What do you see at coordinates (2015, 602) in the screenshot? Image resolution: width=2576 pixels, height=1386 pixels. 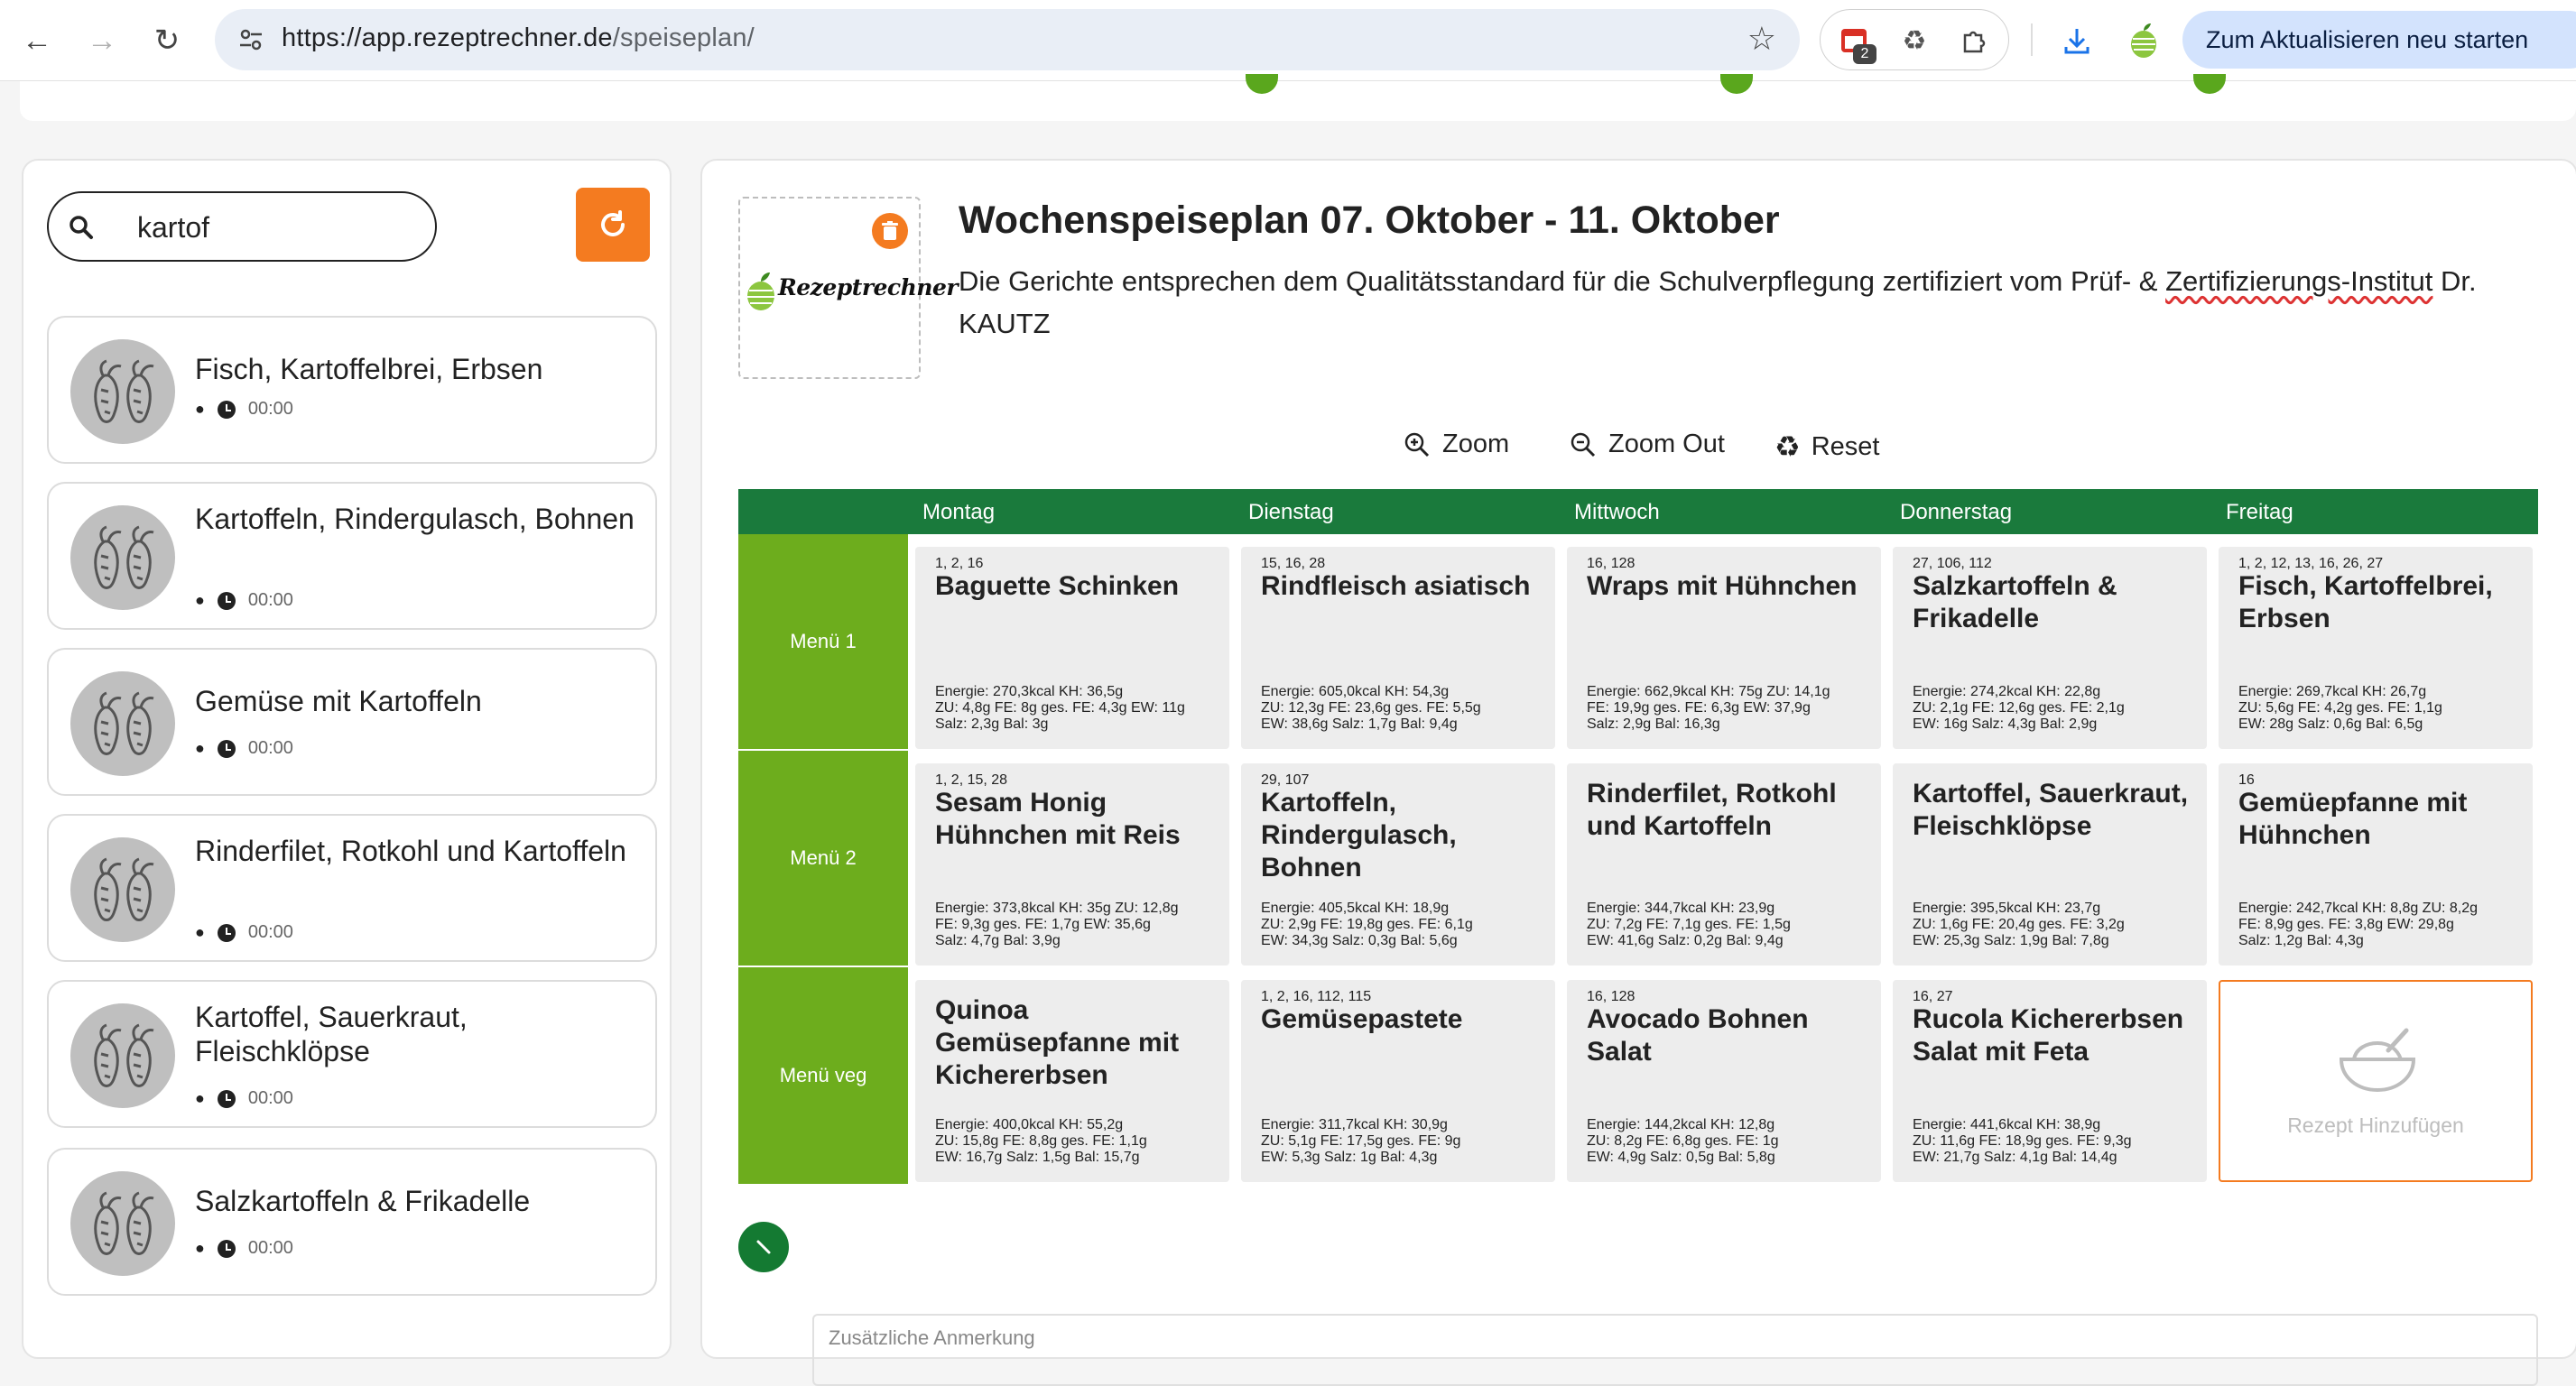 I see `dish-name: Salzkartoffeln & Frikadelle` at bounding box center [2015, 602].